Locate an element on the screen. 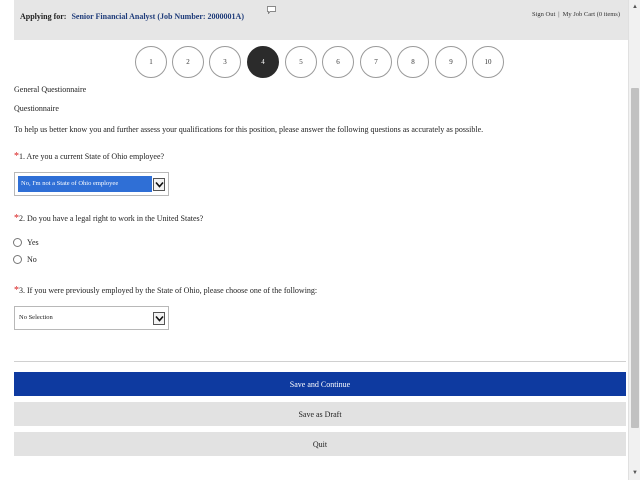 The height and width of the screenshot is (480, 640). radio-yes-label: Yes is located at coordinates (33, 242).